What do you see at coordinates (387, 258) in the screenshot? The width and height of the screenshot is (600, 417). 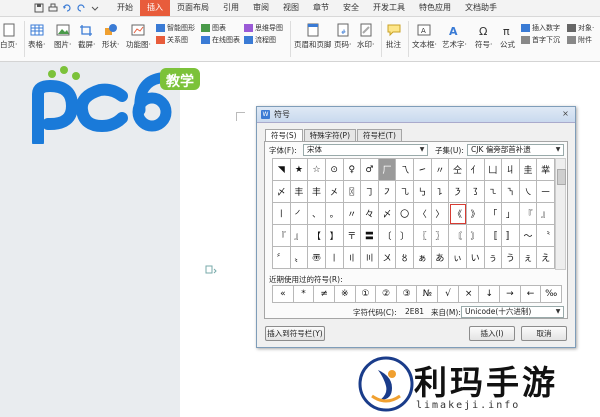 I see `symbol-cell: 〤` at bounding box center [387, 258].